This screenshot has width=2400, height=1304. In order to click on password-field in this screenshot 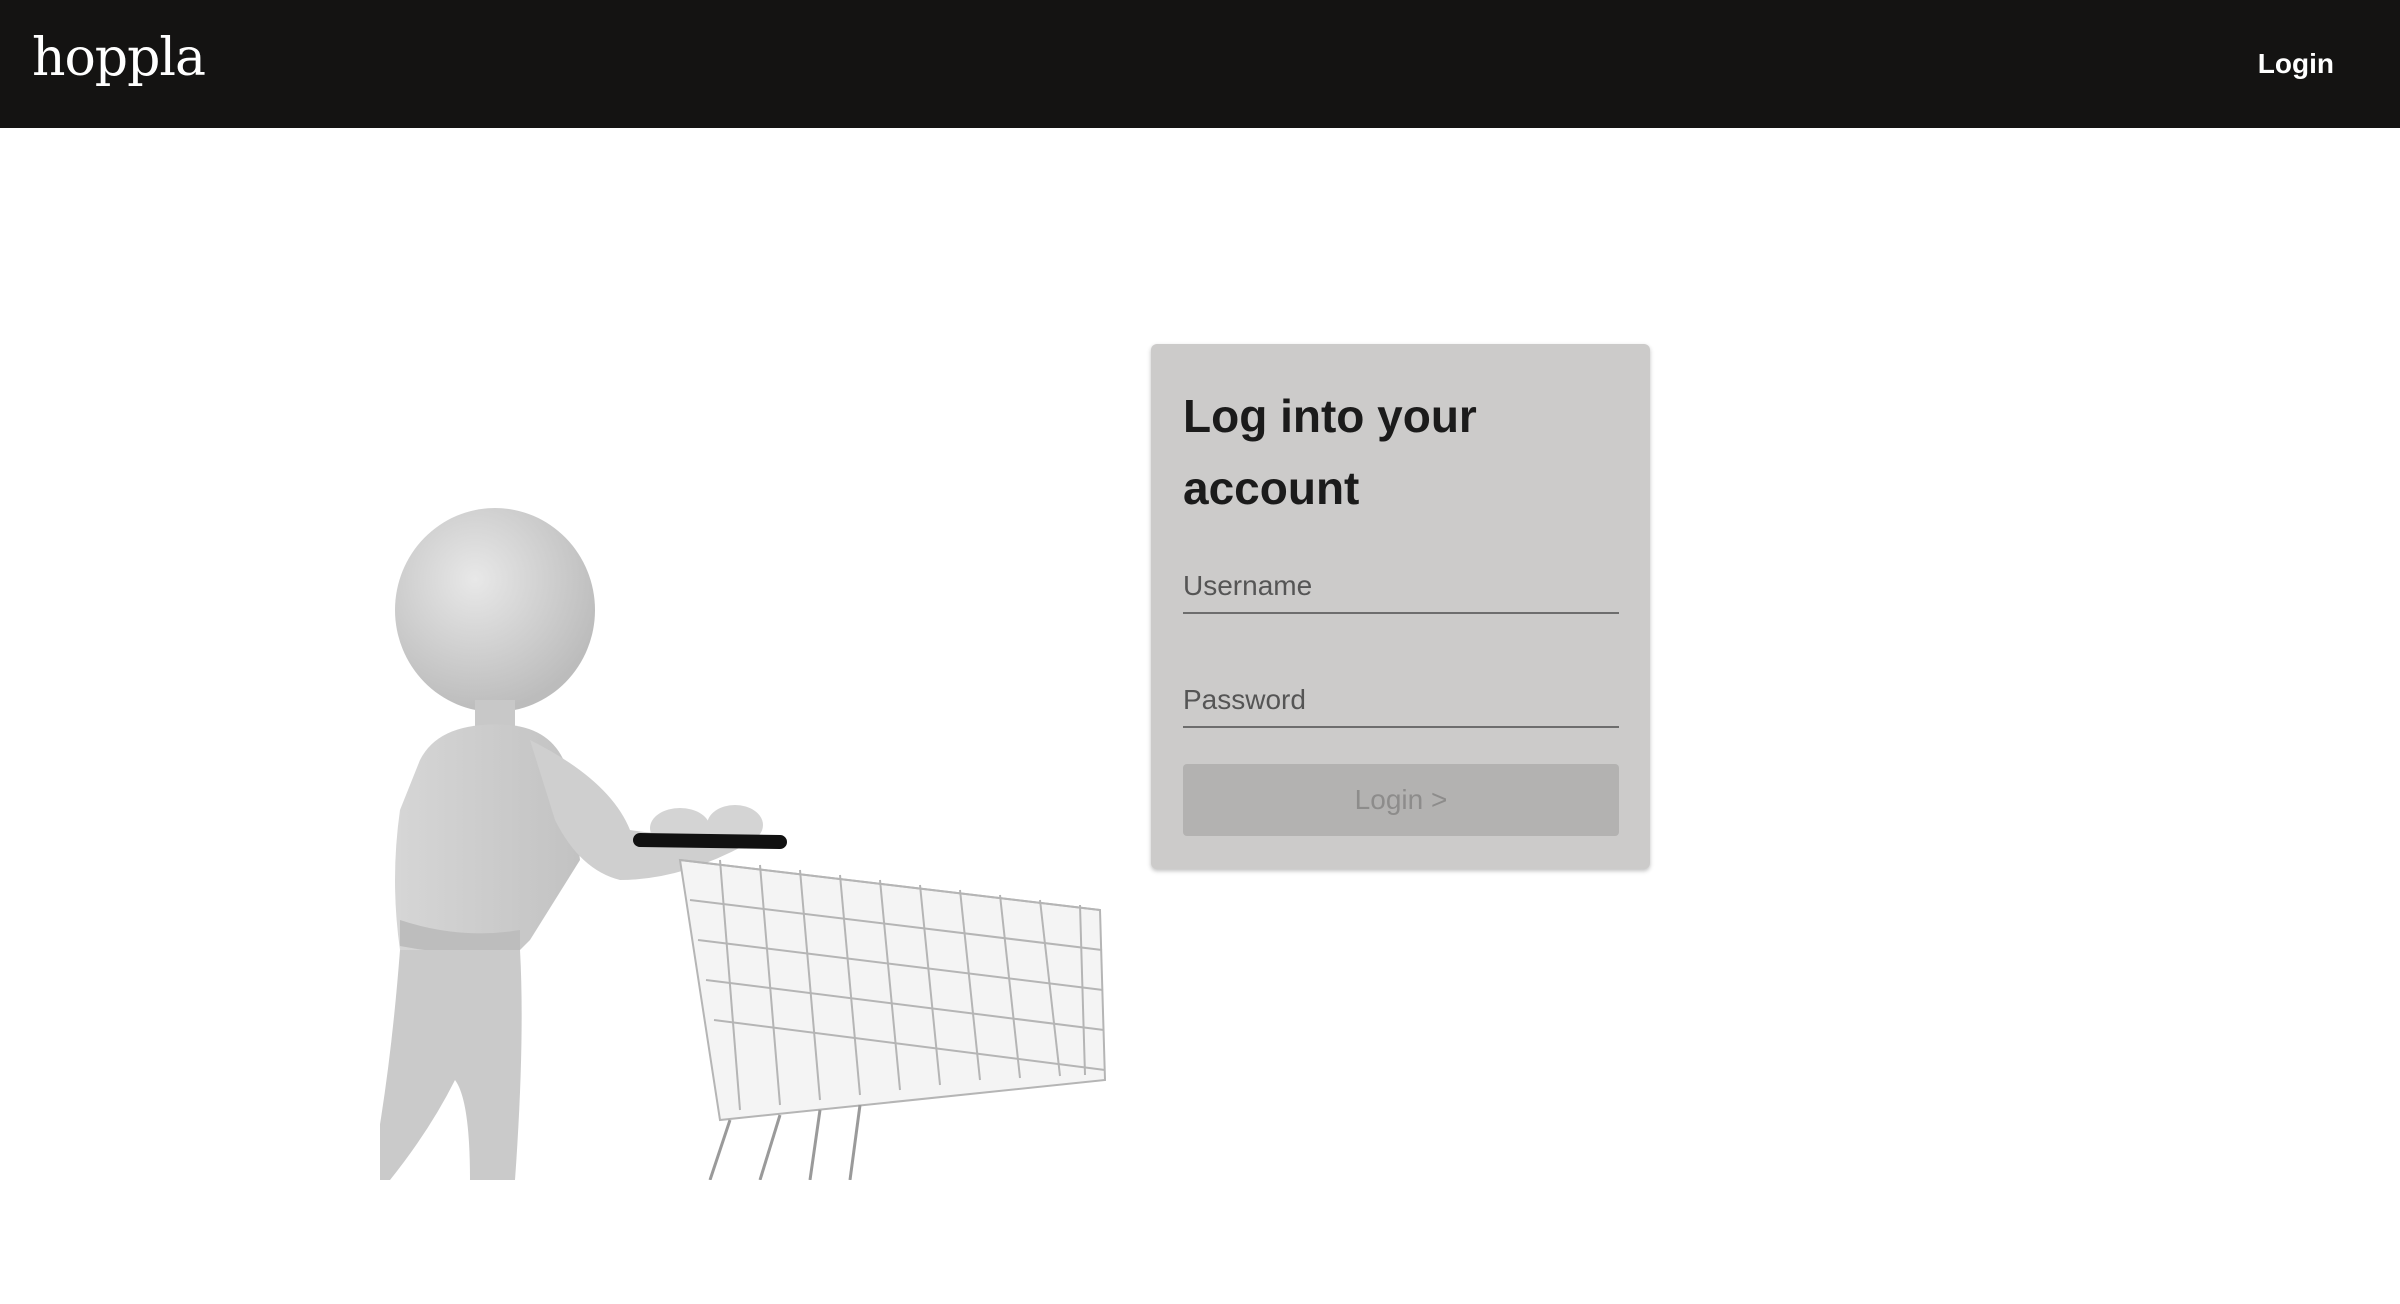, I will do `click(1401, 701)`.